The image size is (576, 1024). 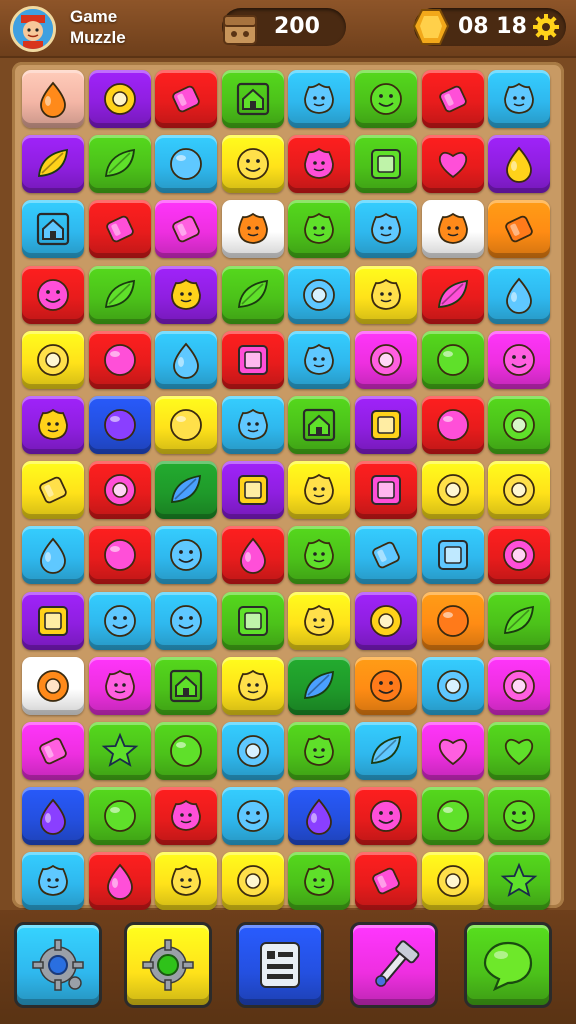 I want to click on chat-hint-button, so click(x=508, y=965).